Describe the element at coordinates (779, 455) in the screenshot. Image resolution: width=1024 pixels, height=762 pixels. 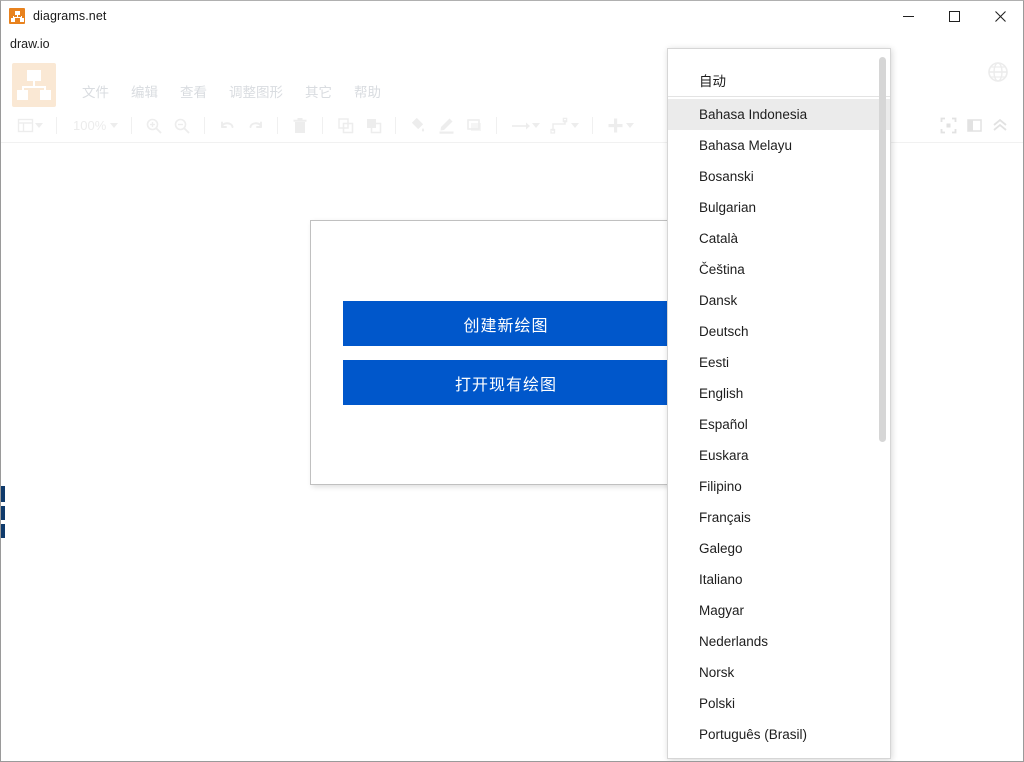
I see `language-option: Euskara` at that location.